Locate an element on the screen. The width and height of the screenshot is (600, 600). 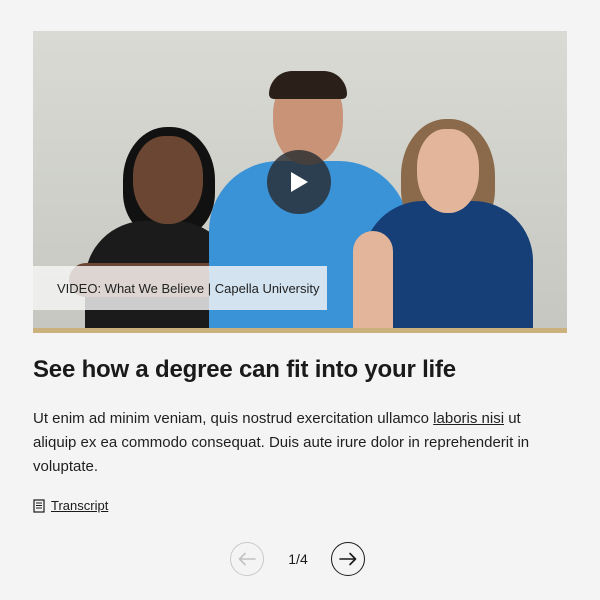
transcript-link: Transcript is located at coordinates (70, 505).